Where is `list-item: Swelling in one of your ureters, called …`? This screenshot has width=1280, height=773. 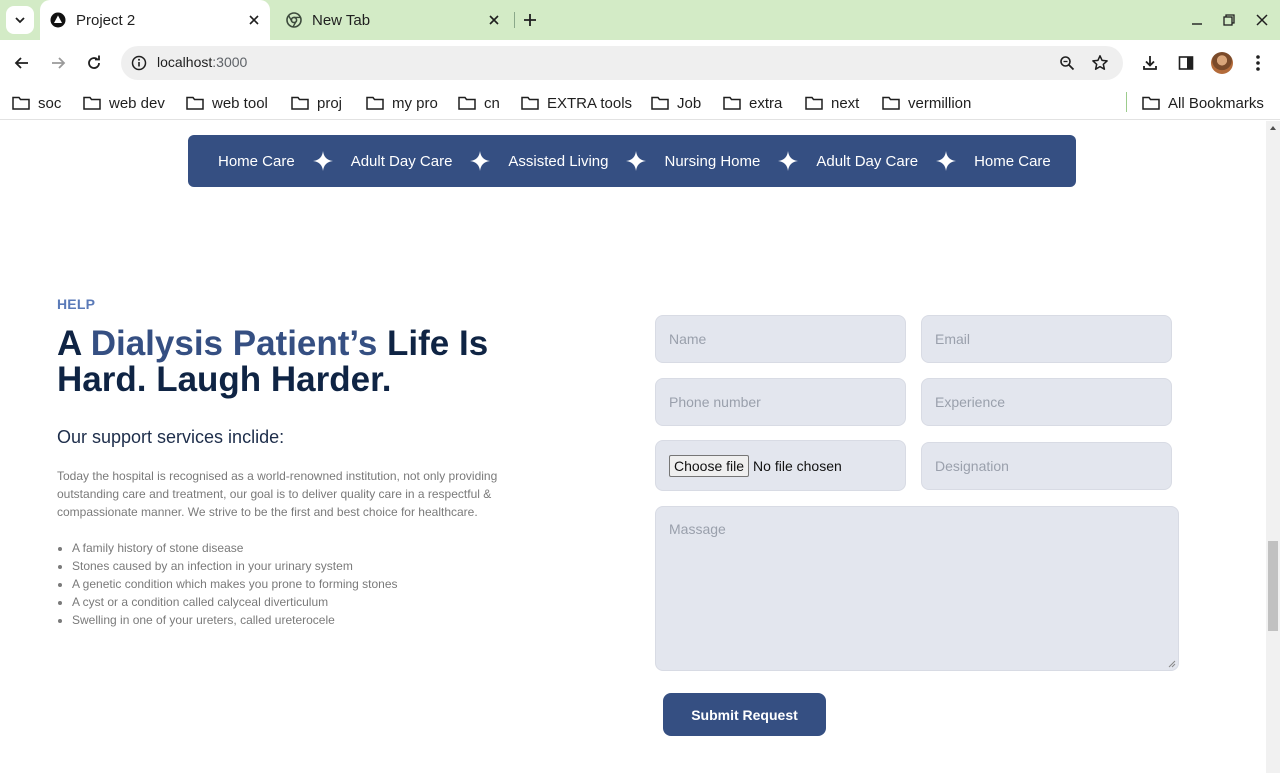 list-item: Swelling in one of your ureters, called … is located at coordinates (235, 620).